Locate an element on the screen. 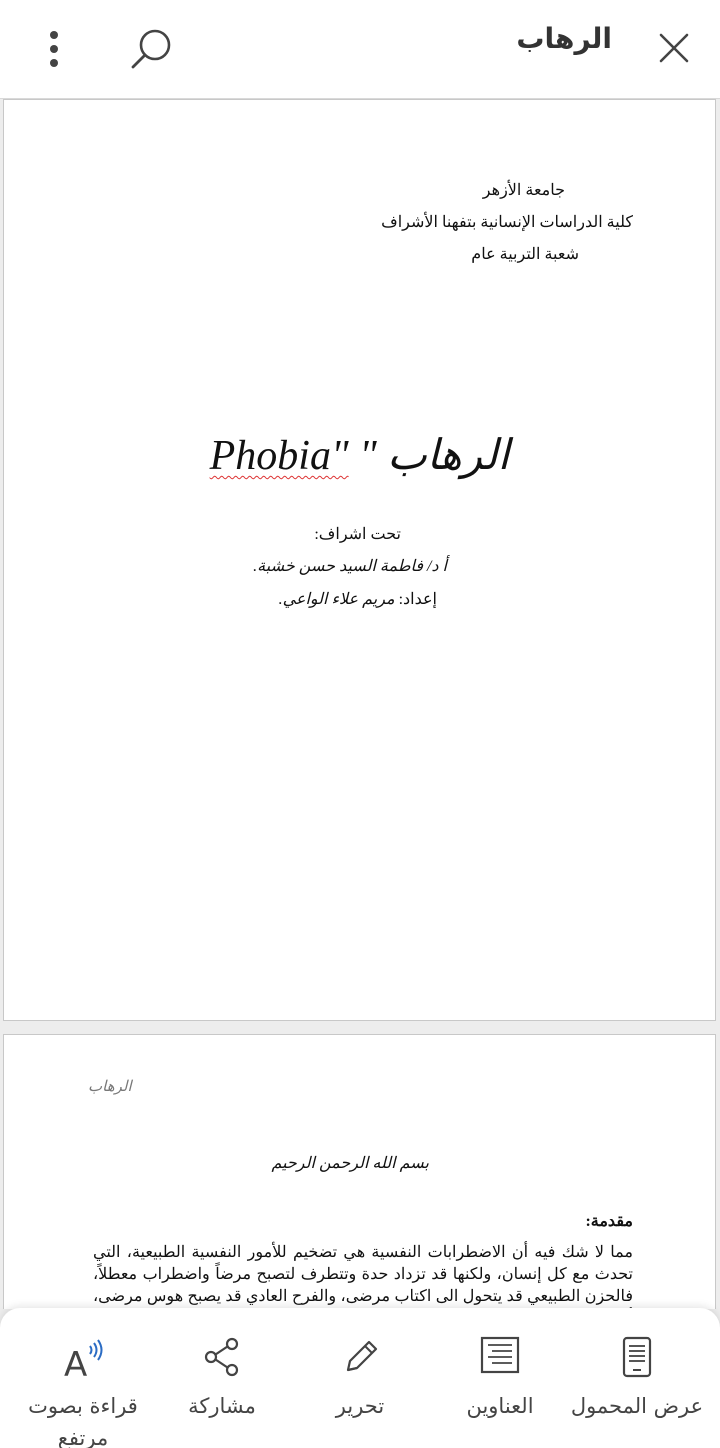  supervision-label: تحت اشراف: is located at coordinates (357, 534).